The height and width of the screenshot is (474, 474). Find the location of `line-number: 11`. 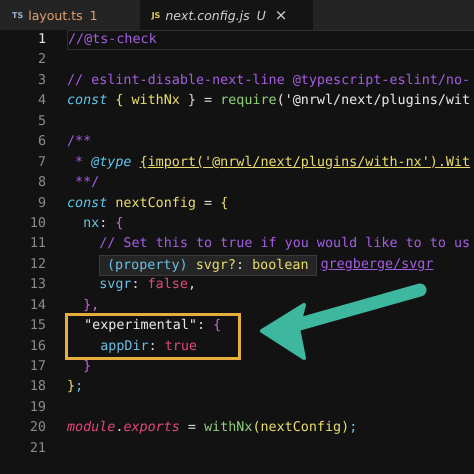

line-number: 11 is located at coordinates (37, 244).